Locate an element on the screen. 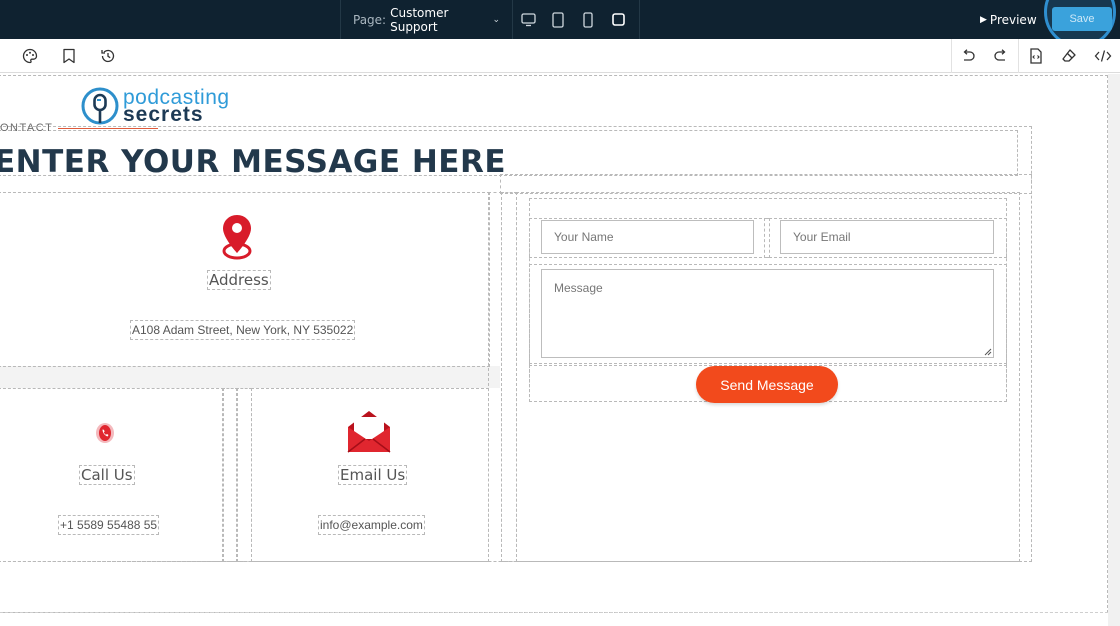 The width and height of the screenshot is (1120, 626). column-header-outline is located at coordinates (766, 184).